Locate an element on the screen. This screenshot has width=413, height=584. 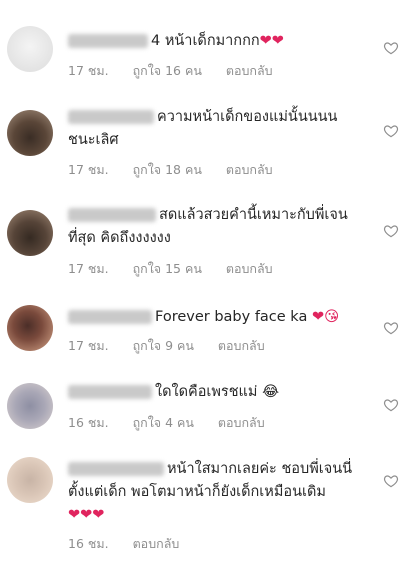
comment-meta: 17 ชม. ถูกใจ 15 คน ตอบกลับ is located at coordinates (180, 269).